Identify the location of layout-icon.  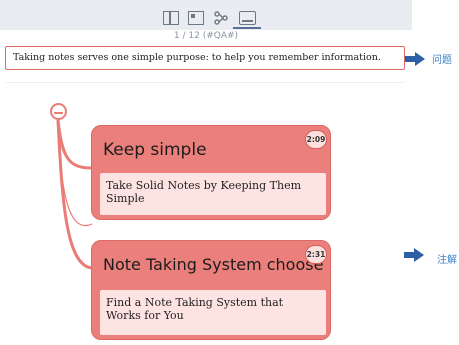
(196, 18).